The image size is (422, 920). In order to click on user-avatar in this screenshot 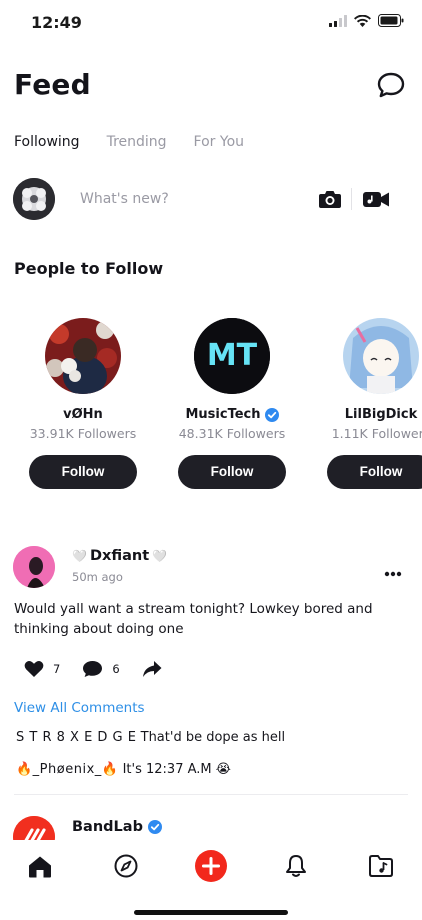, I will do `click(34, 199)`.